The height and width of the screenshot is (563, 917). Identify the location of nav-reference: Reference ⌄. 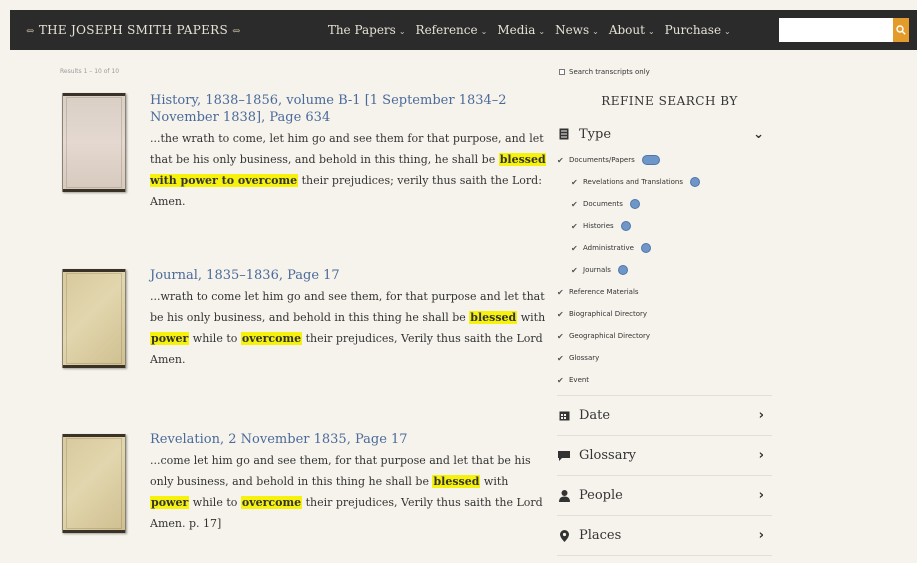
(452, 30).